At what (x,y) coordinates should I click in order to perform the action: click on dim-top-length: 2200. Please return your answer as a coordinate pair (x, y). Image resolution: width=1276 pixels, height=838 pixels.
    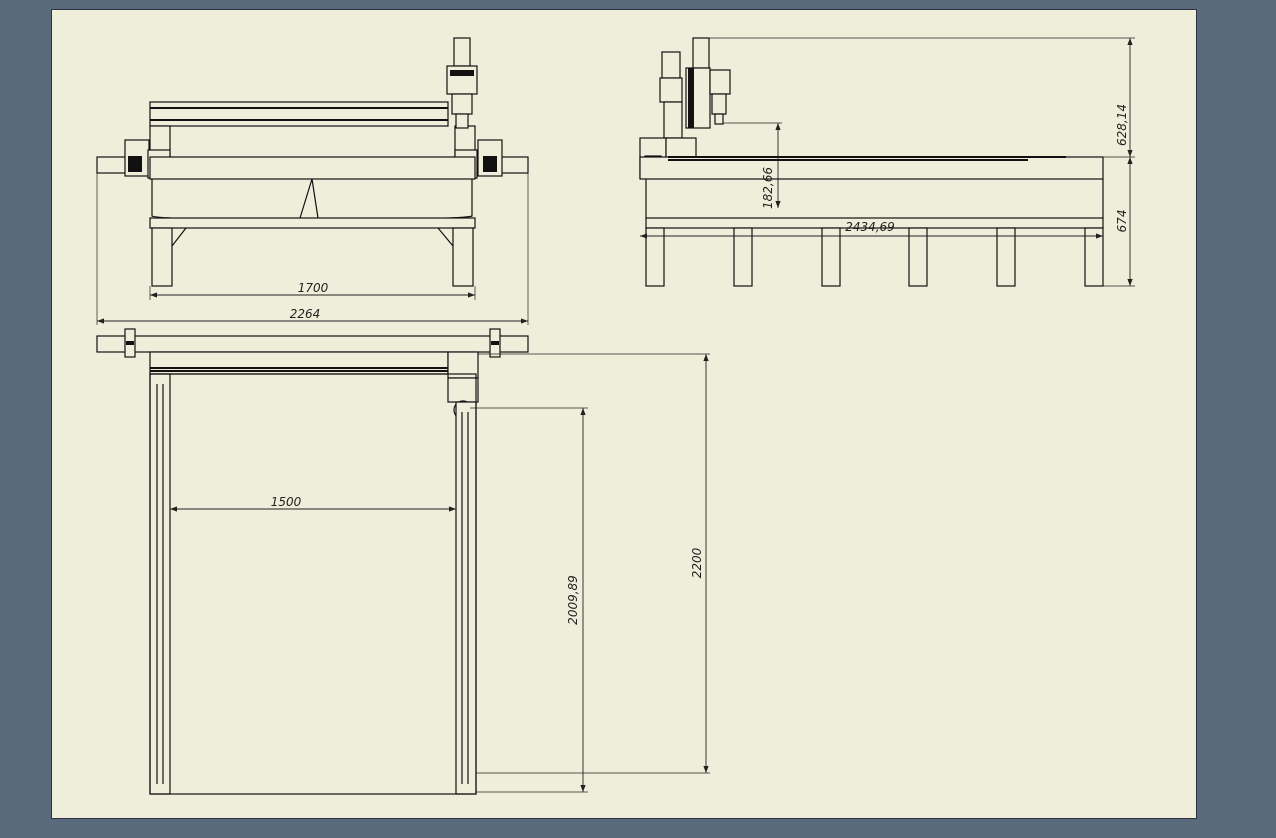
    Looking at the image, I should click on (697, 562).